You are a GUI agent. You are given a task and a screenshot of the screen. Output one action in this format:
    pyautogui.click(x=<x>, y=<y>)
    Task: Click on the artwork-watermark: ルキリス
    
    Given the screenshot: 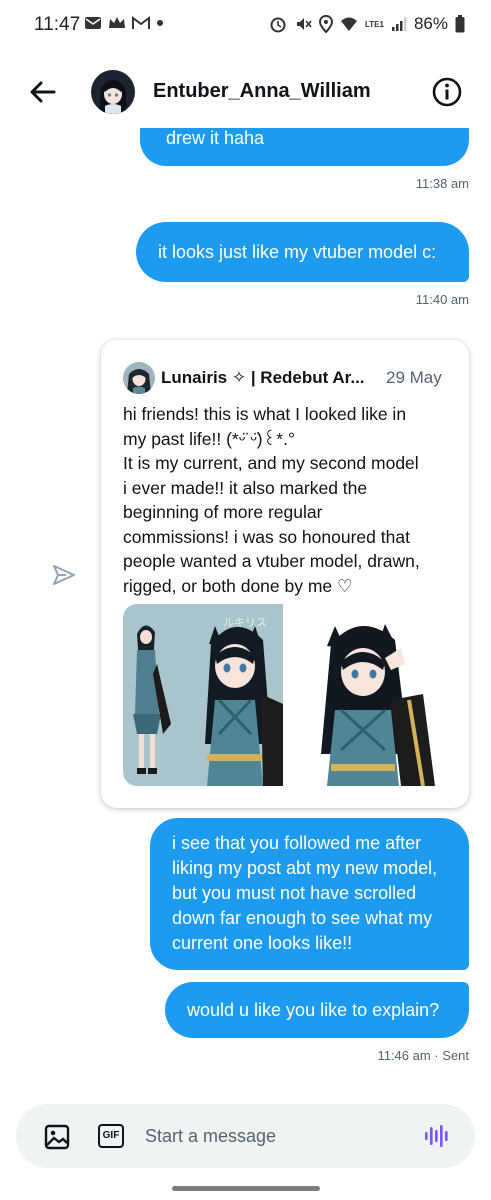 What is the action you would take?
    pyautogui.click(x=245, y=622)
    